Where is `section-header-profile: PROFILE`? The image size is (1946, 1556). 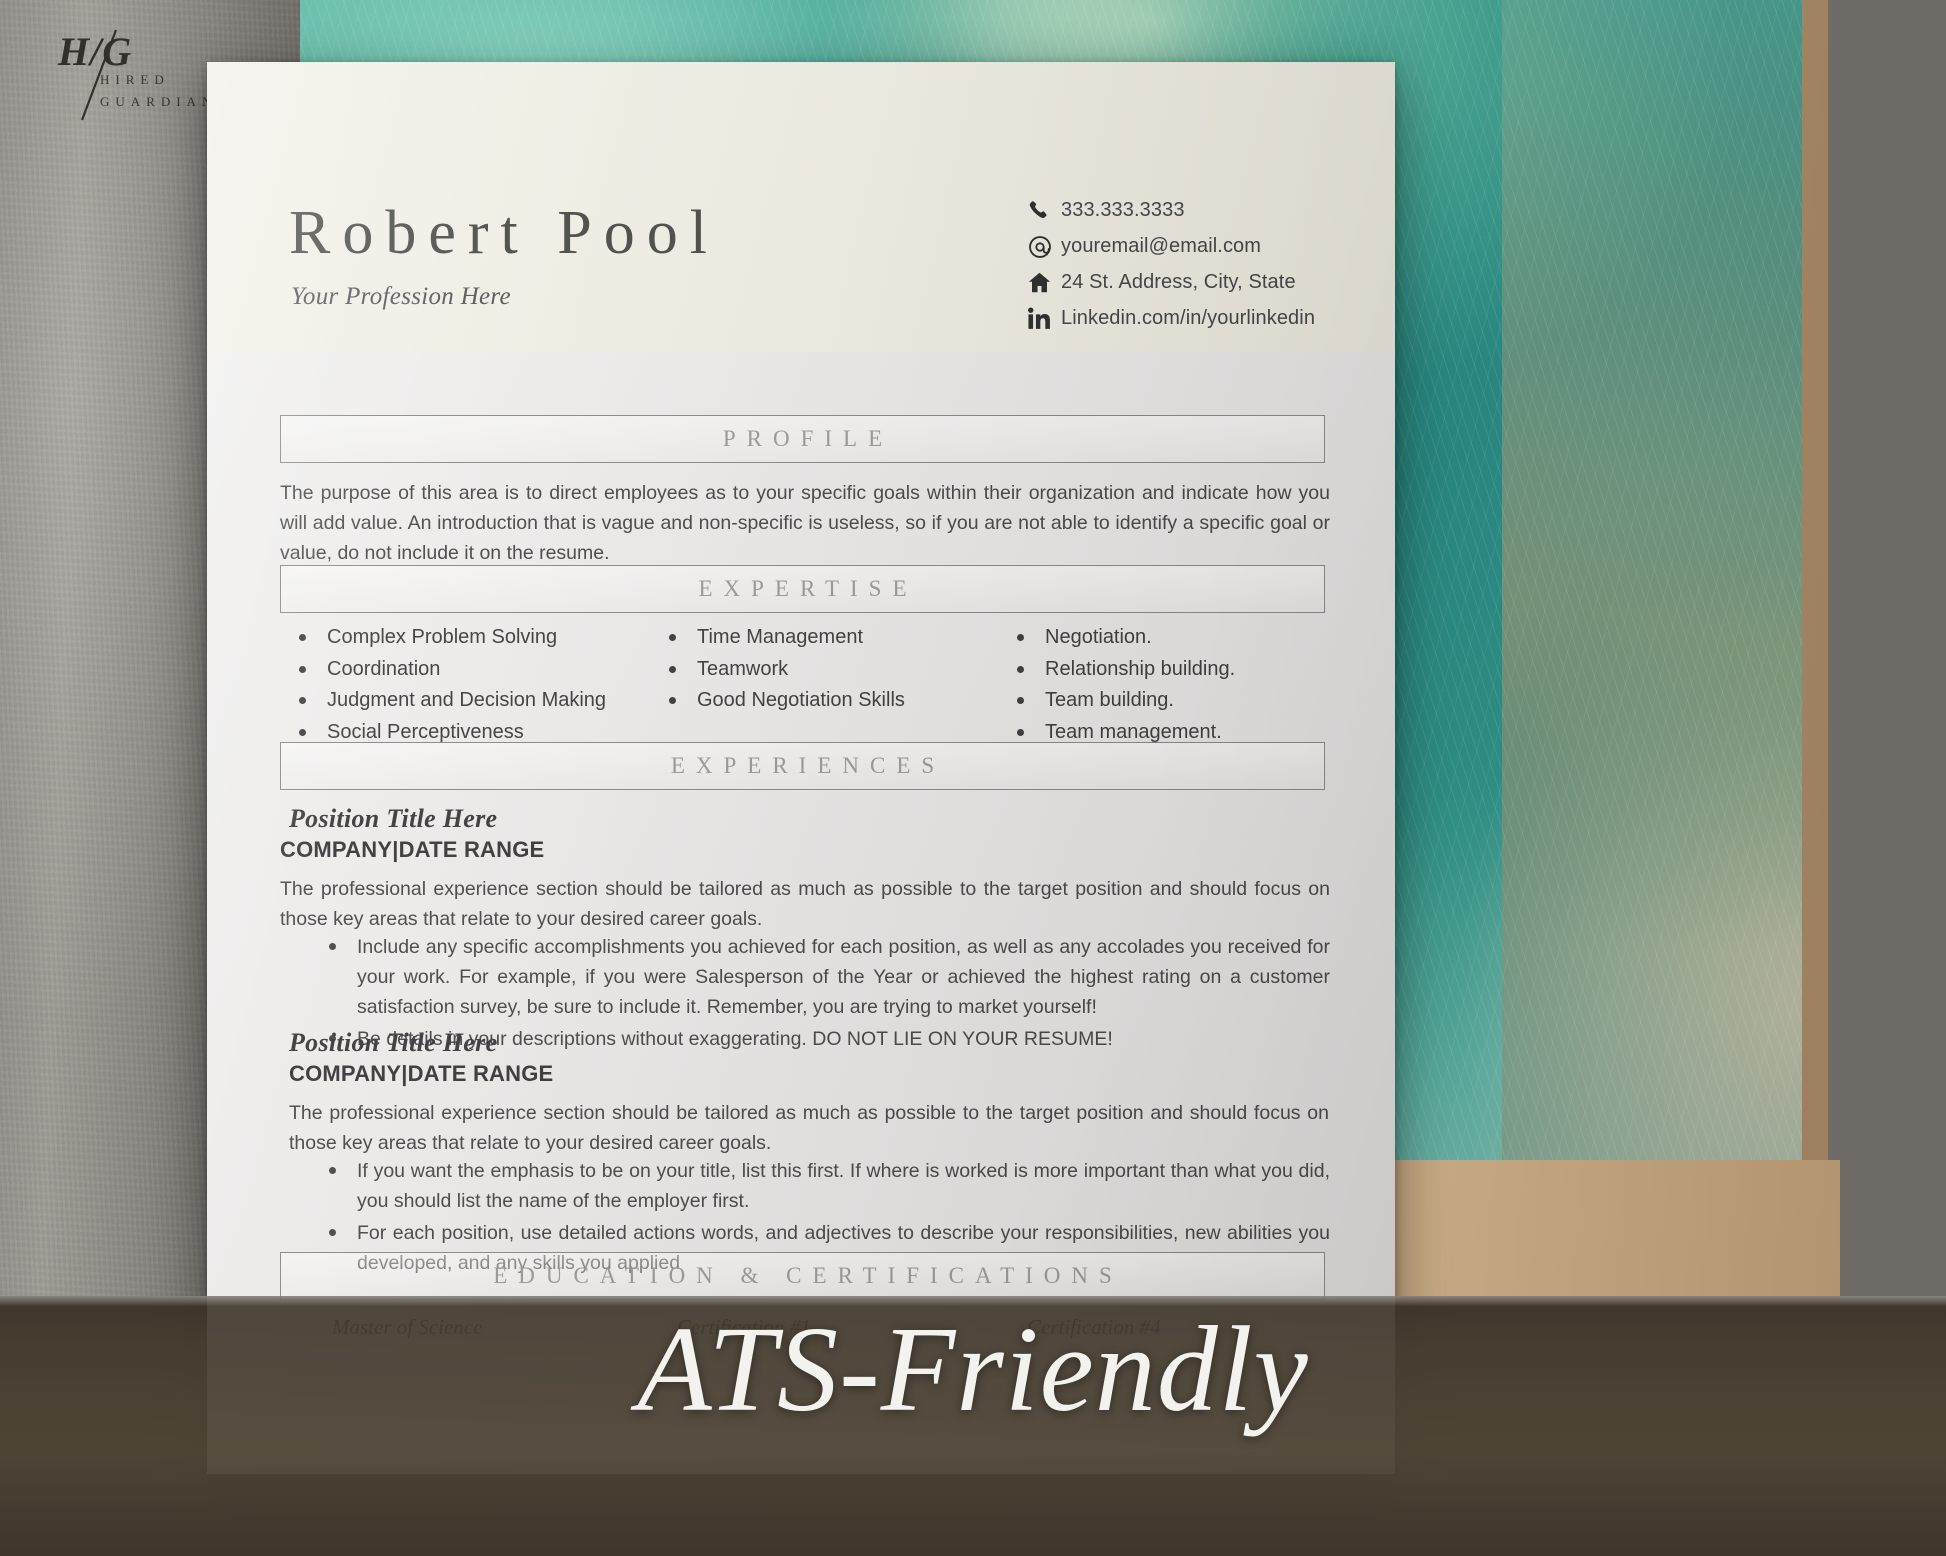
section-header-profile: PROFILE is located at coordinates (802, 439).